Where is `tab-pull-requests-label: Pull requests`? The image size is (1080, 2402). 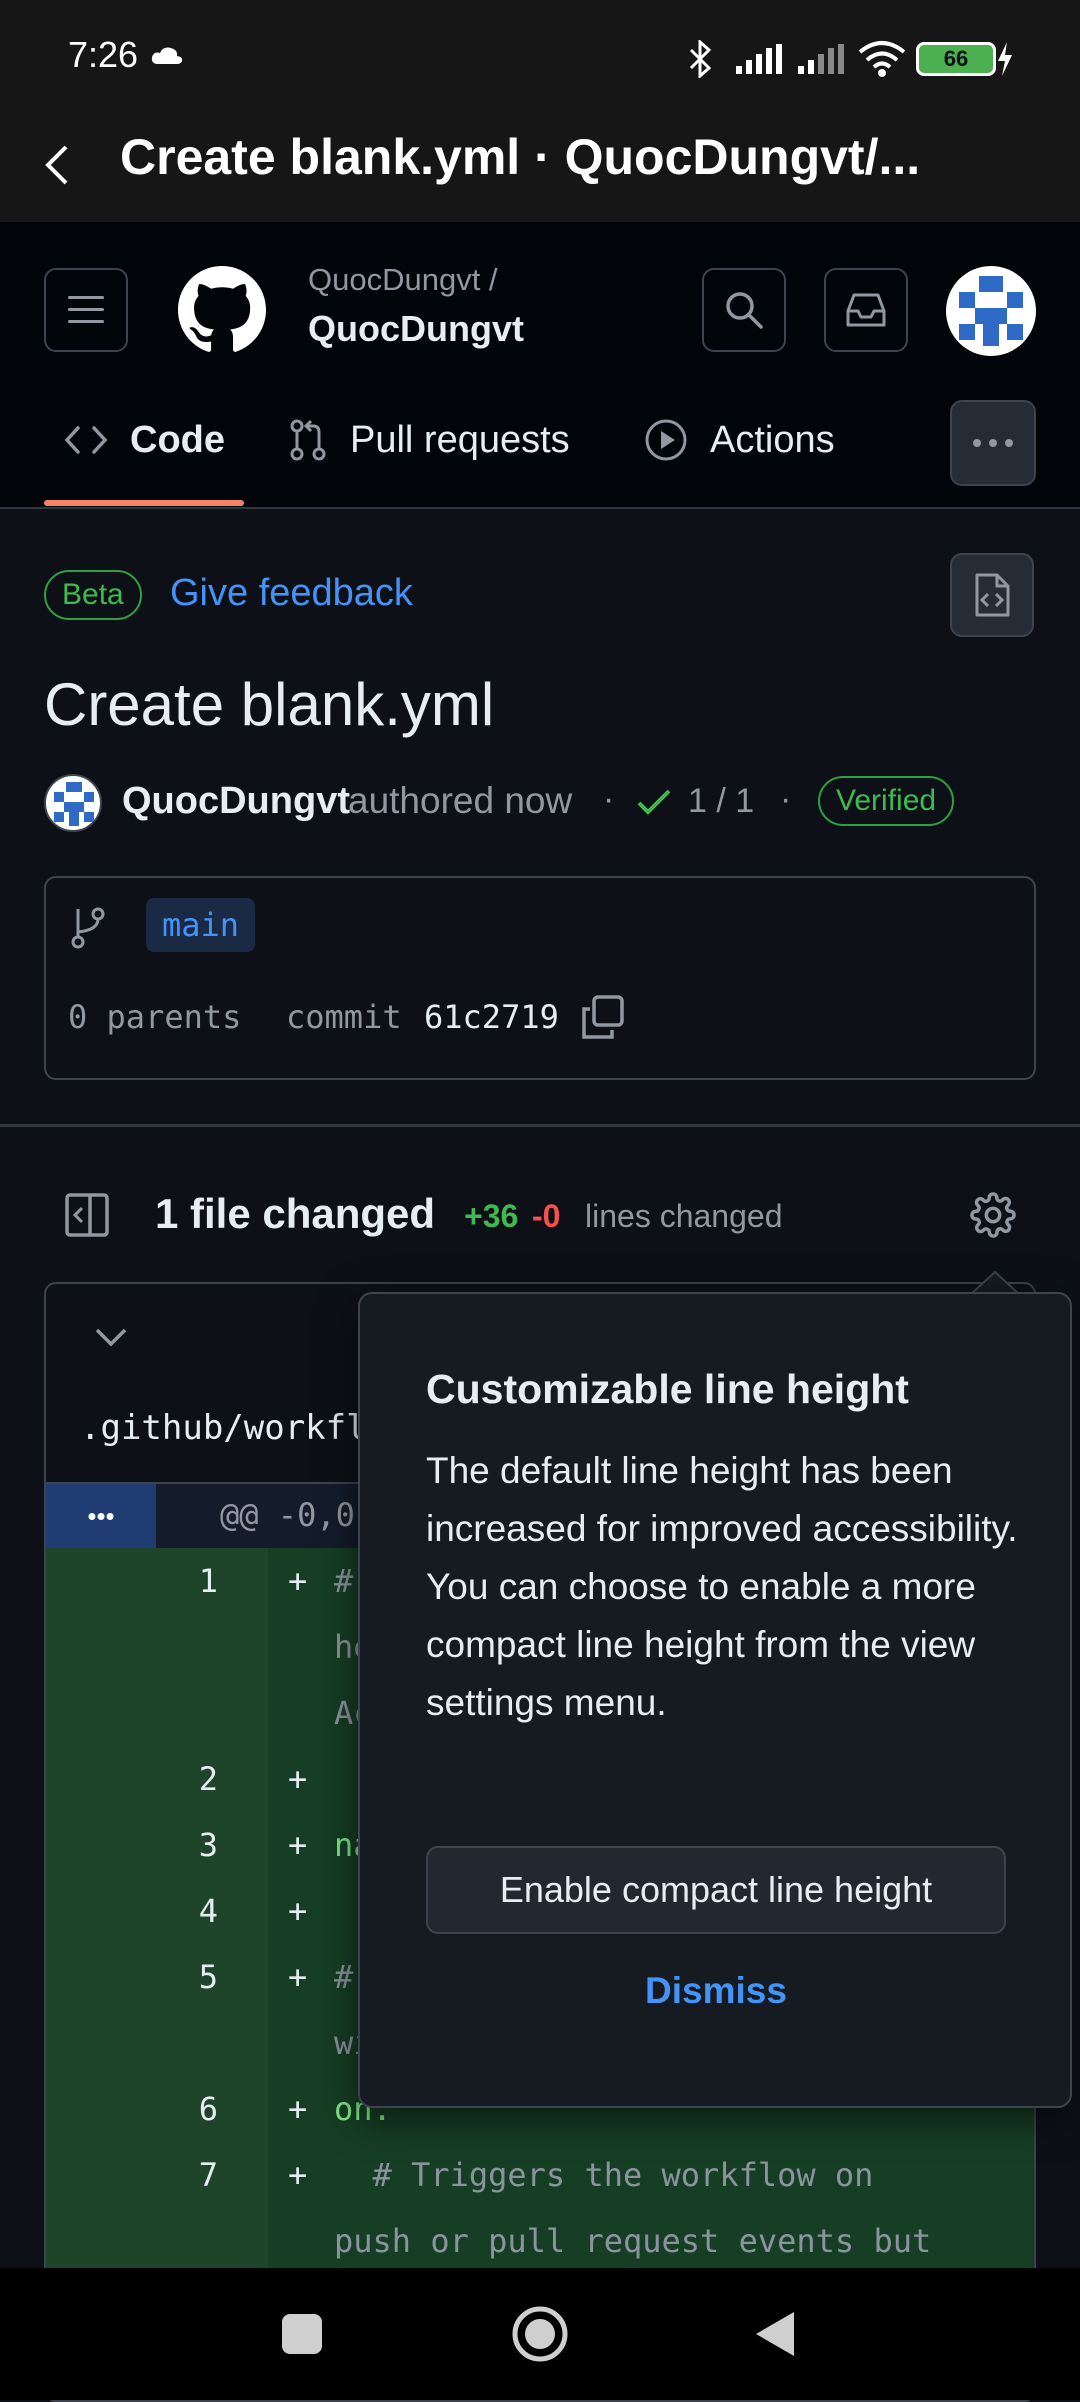
tab-pull-requests-label: Pull requests is located at coordinates (460, 439).